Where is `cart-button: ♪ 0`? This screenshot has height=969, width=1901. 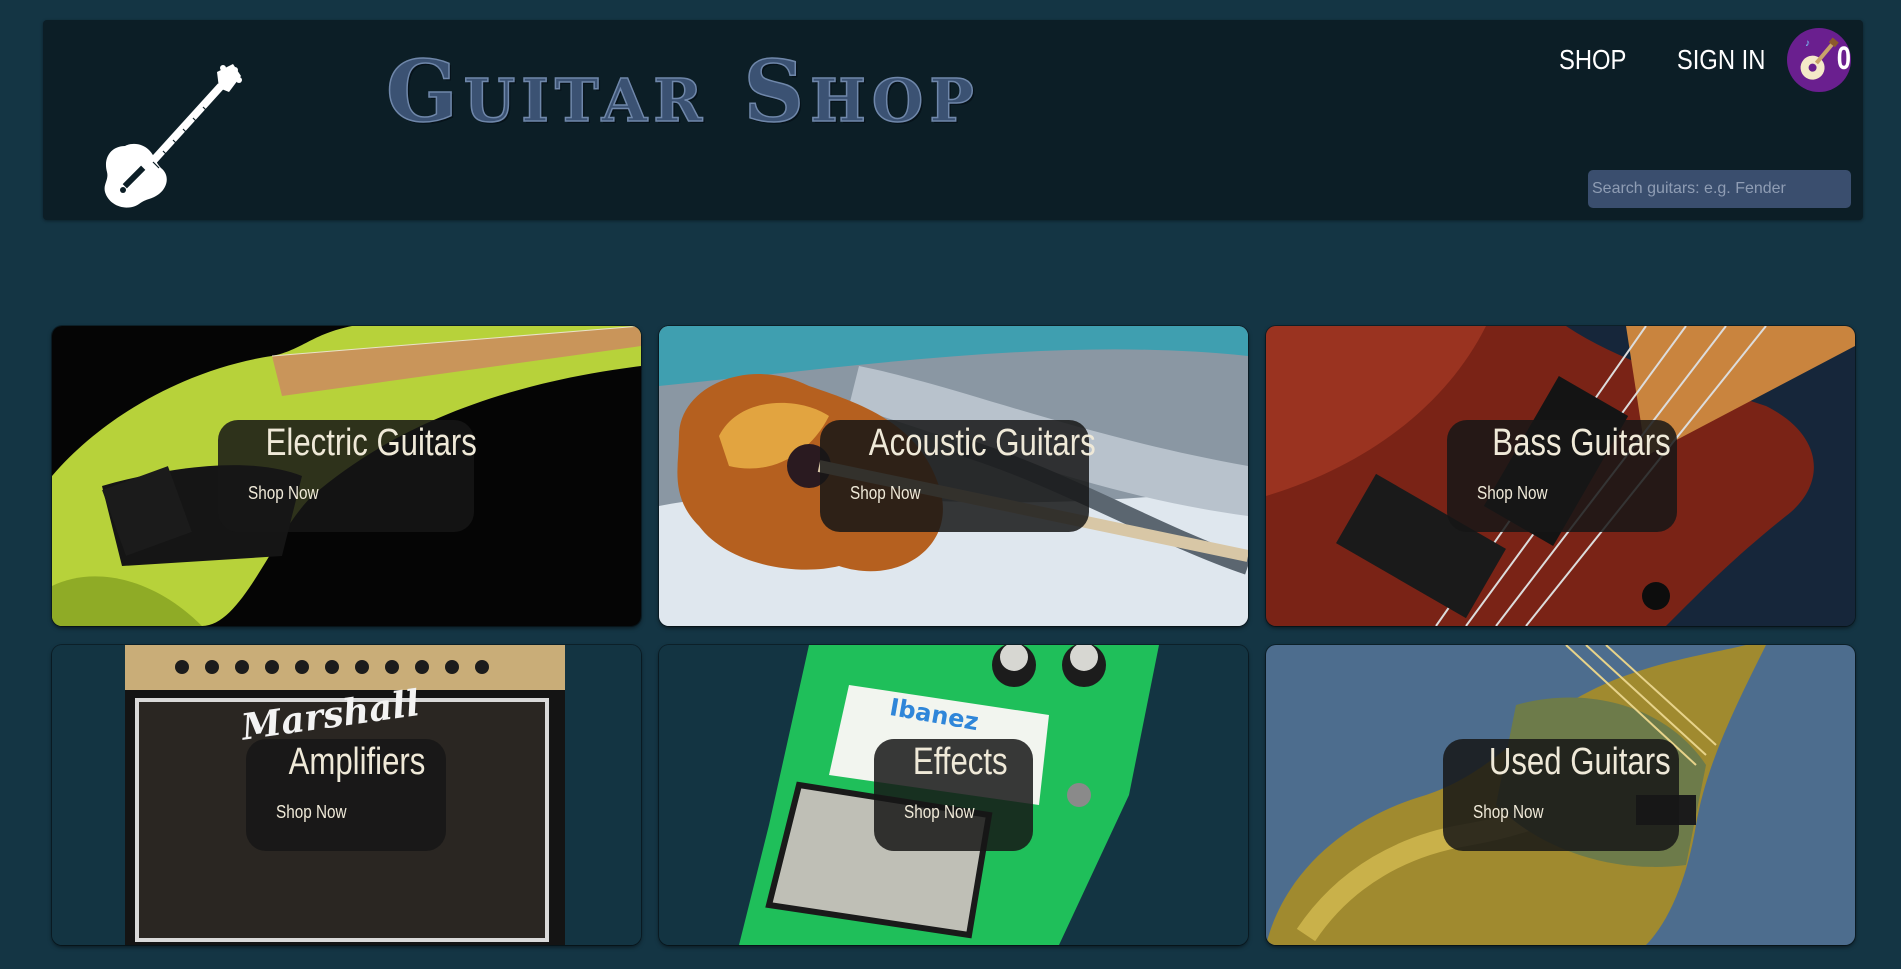 cart-button: ♪ 0 is located at coordinates (1819, 60).